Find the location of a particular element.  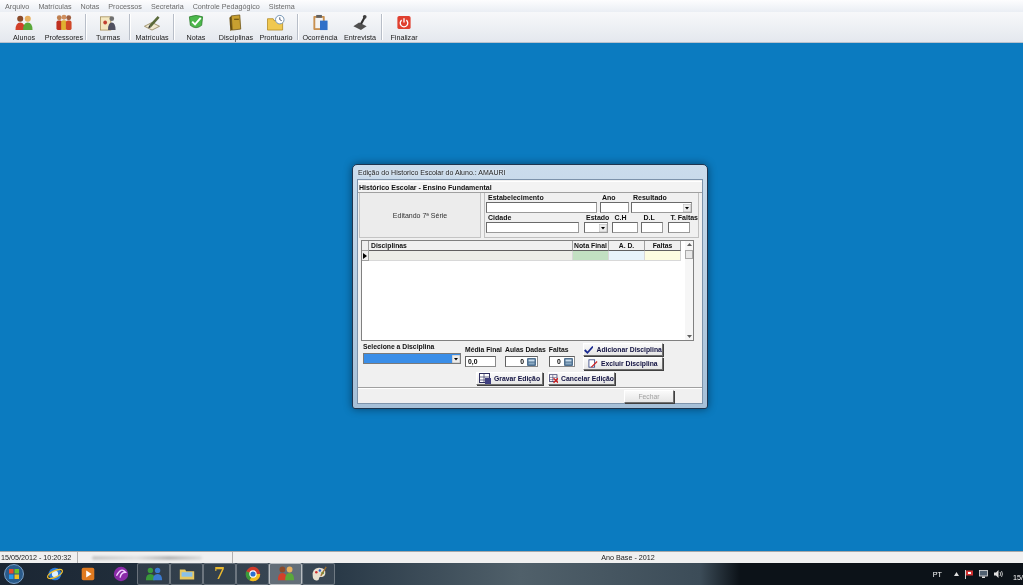

strike-icon is located at coordinates (593, 363).